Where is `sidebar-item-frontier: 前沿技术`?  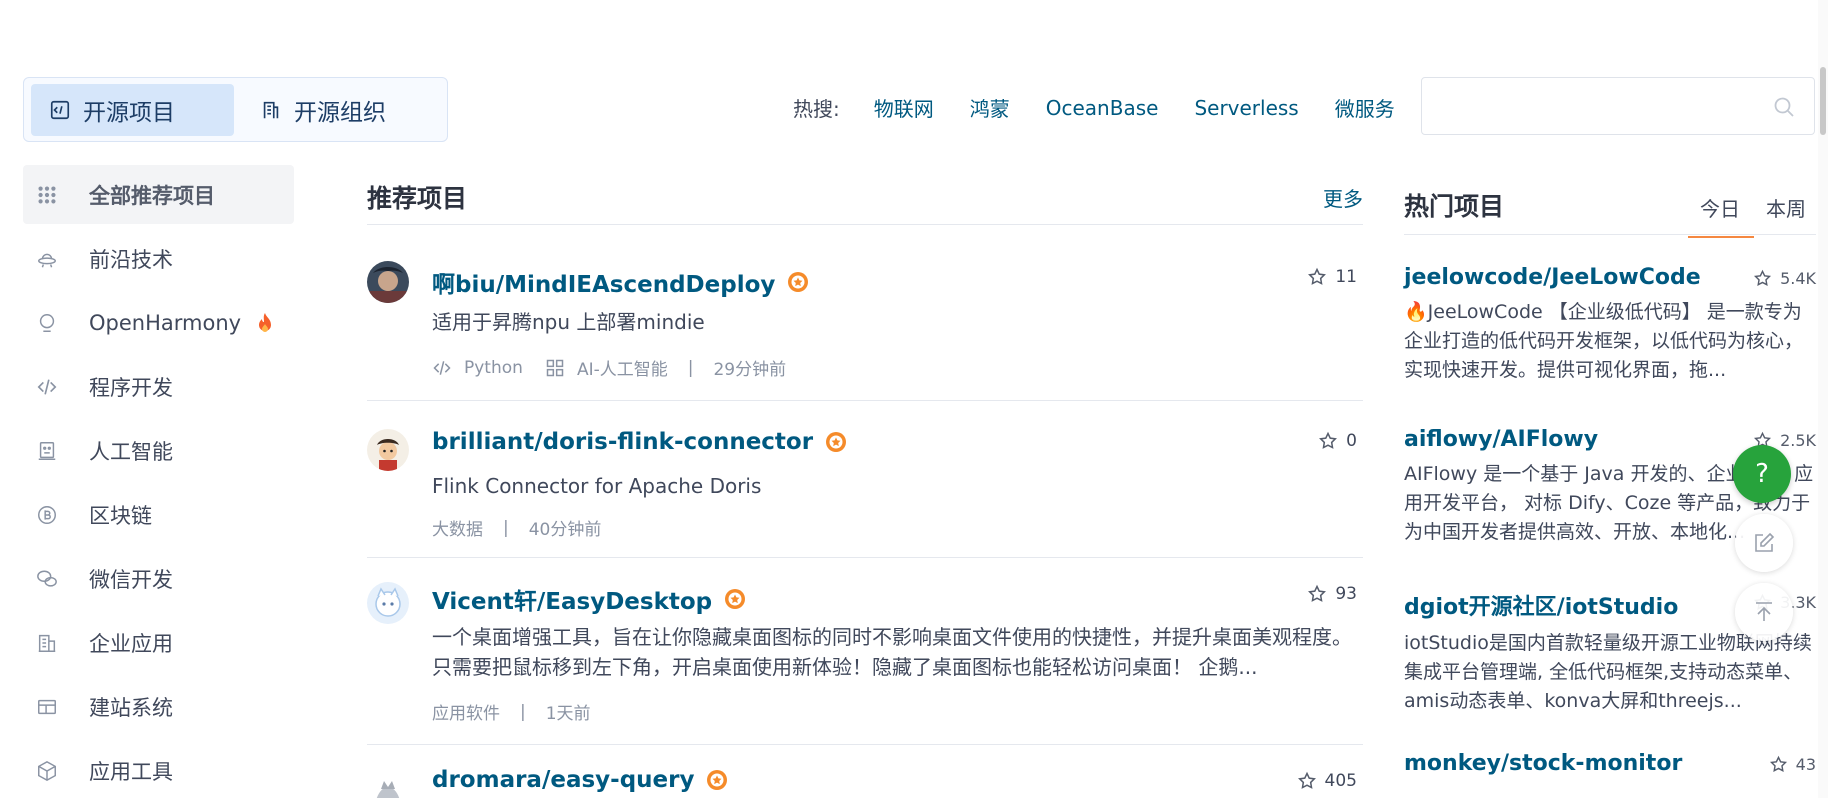 sidebar-item-frontier: 前沿技术 is located at coordinates (158, 258).